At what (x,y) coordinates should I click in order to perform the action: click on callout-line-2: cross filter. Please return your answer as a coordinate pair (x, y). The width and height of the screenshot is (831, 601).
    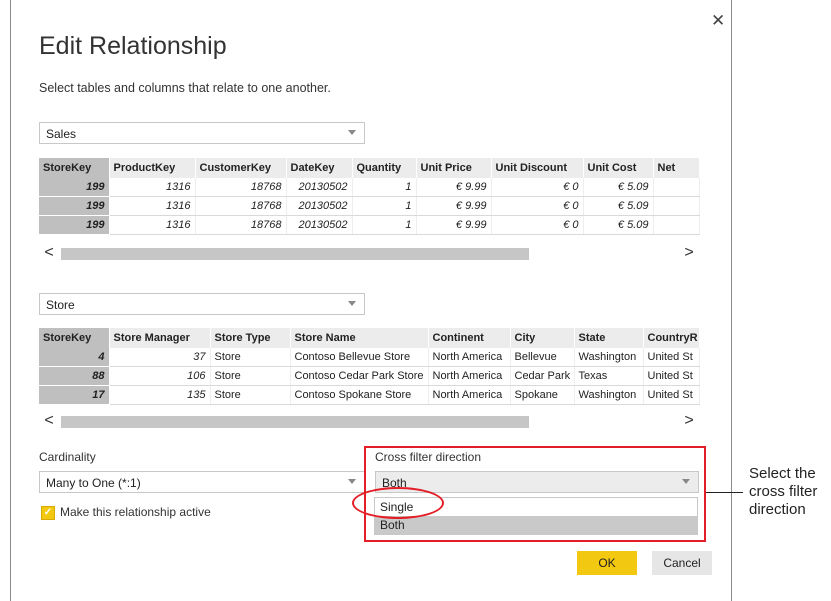
    Looking at the image, I should click on (783, 491).